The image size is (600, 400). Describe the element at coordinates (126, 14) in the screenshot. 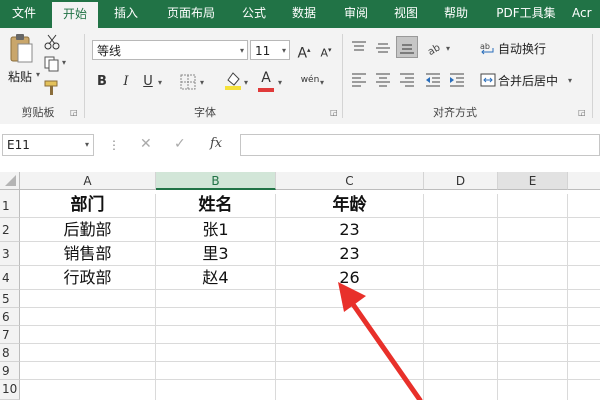

I see `tab-insert: 插入` at that location.